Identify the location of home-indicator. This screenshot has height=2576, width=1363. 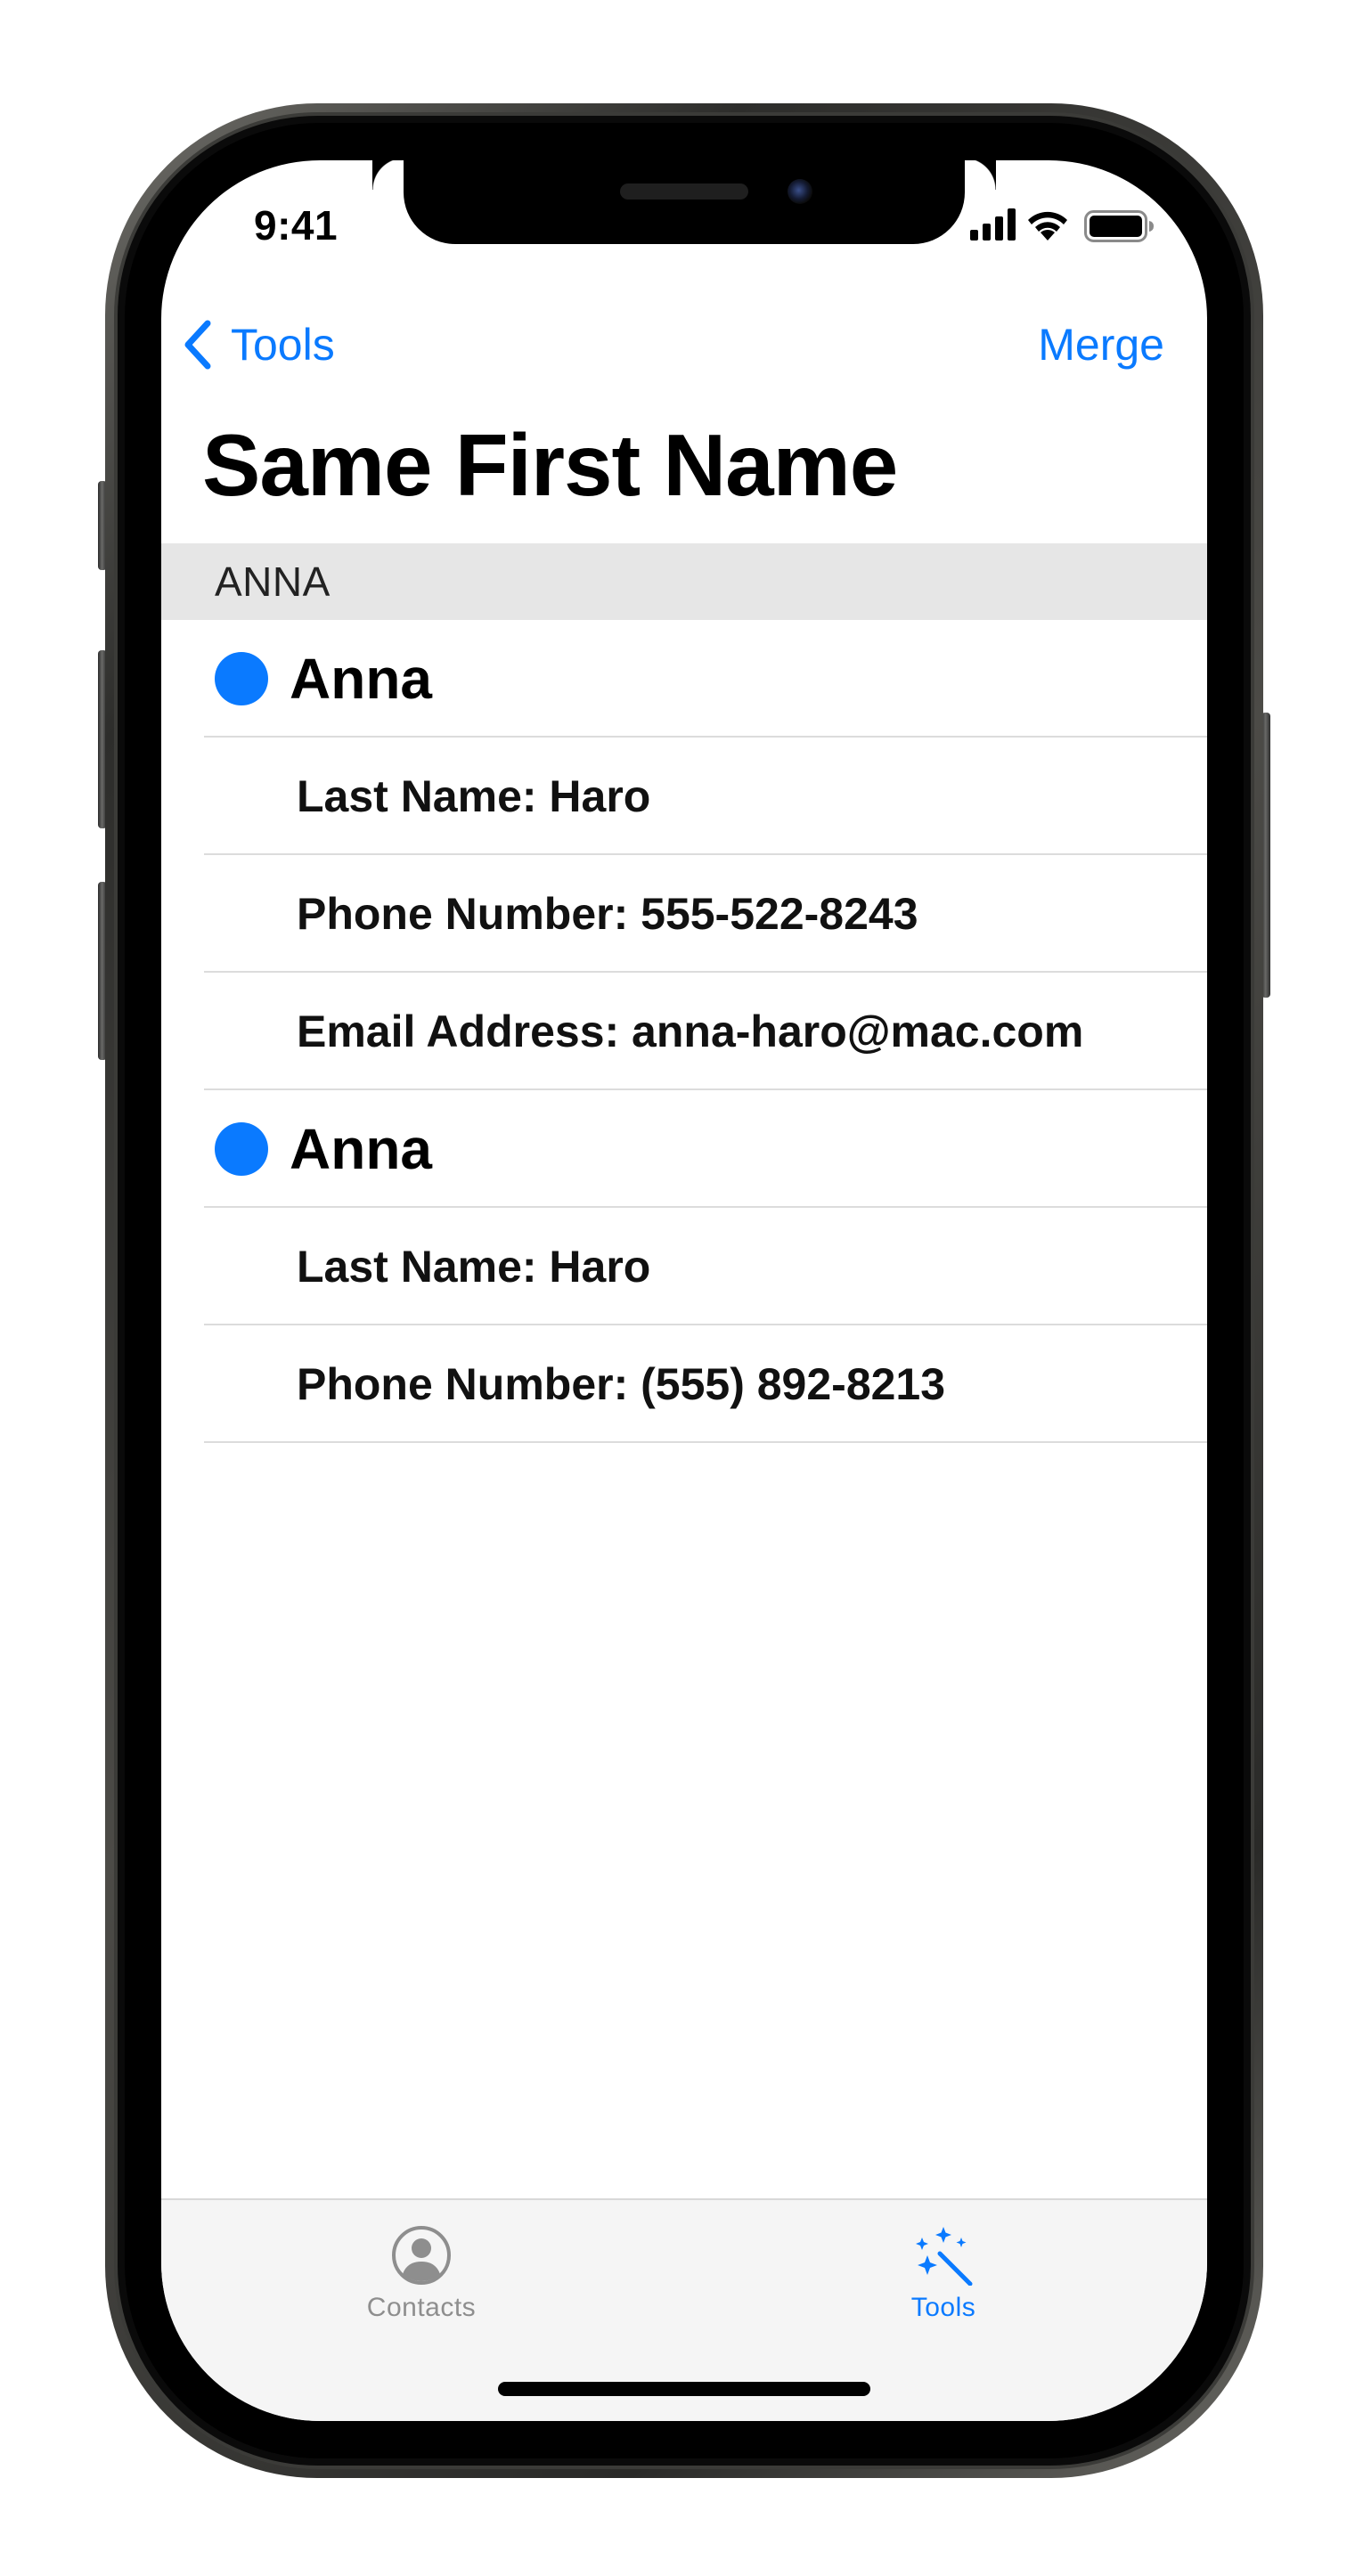
(684, 2389).